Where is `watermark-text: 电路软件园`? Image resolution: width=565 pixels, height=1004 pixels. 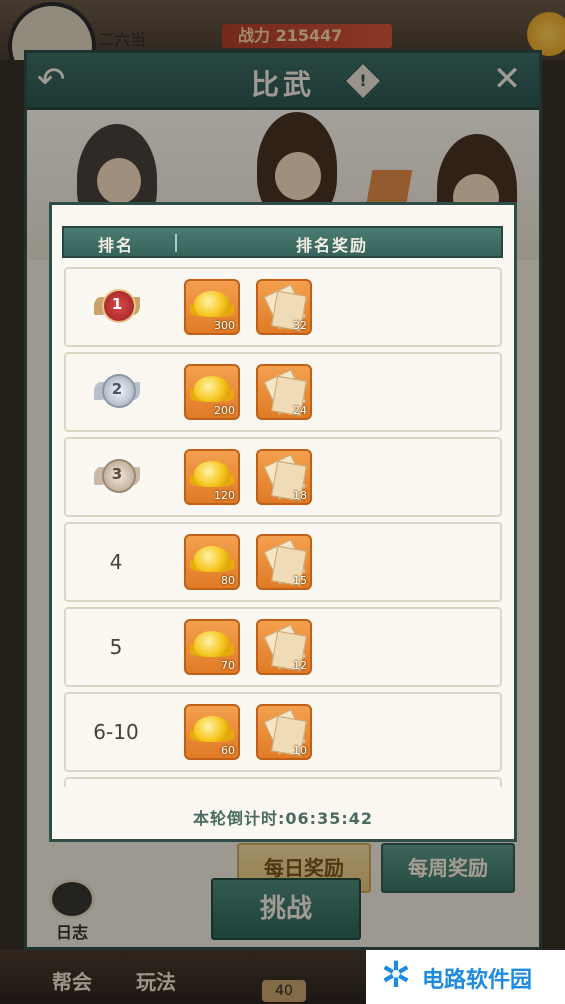
watermark-text: 电路软件园 is located at coordinates (477, 980).